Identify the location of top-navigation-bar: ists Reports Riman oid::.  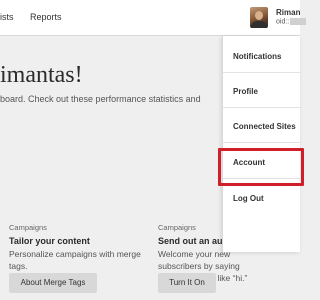
(153, 18).